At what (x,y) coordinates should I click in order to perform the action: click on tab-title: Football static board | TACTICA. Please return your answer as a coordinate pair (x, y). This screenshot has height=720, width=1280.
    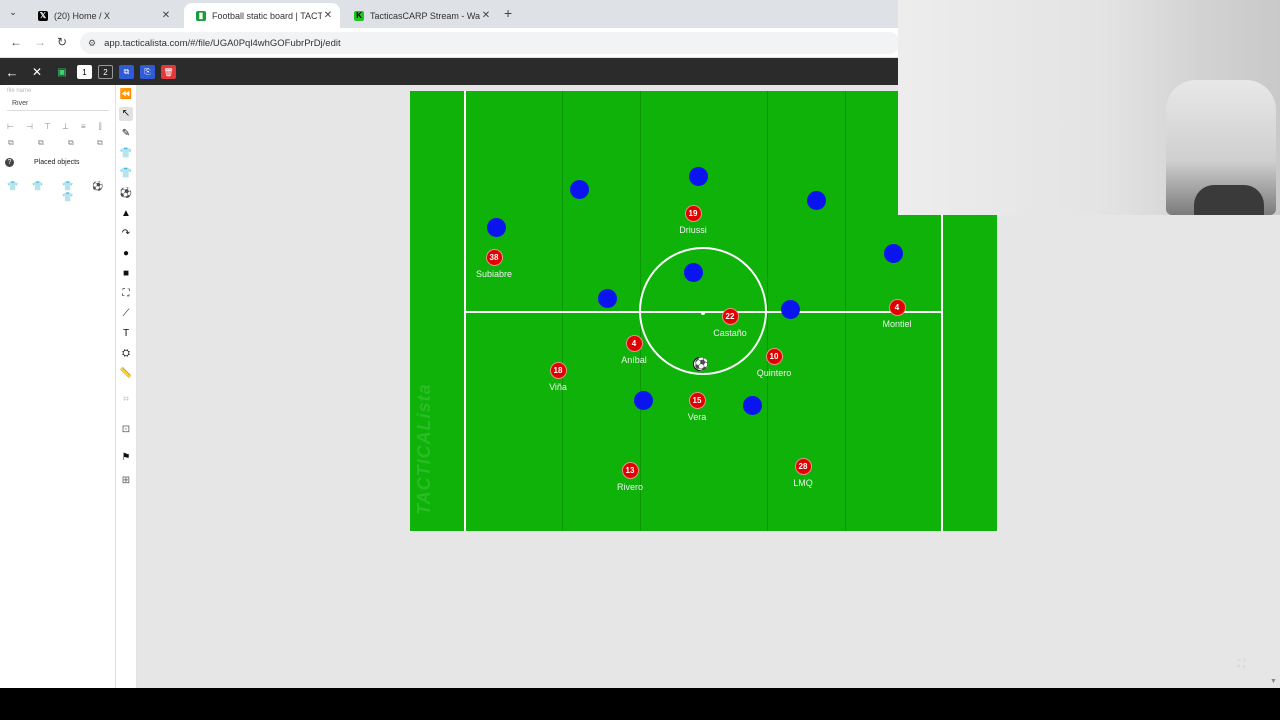
    Looking at the image, I should click on (267, 15).